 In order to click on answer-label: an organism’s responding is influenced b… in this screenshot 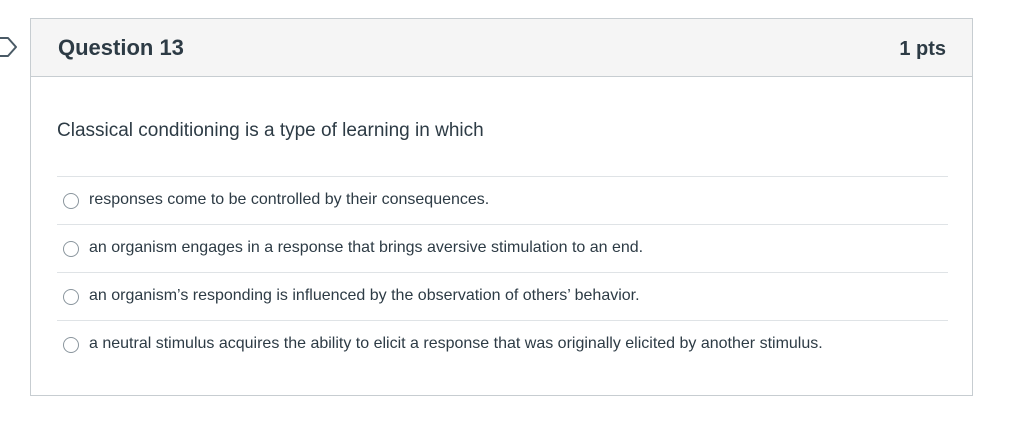, I will do `click(364, 296)`.